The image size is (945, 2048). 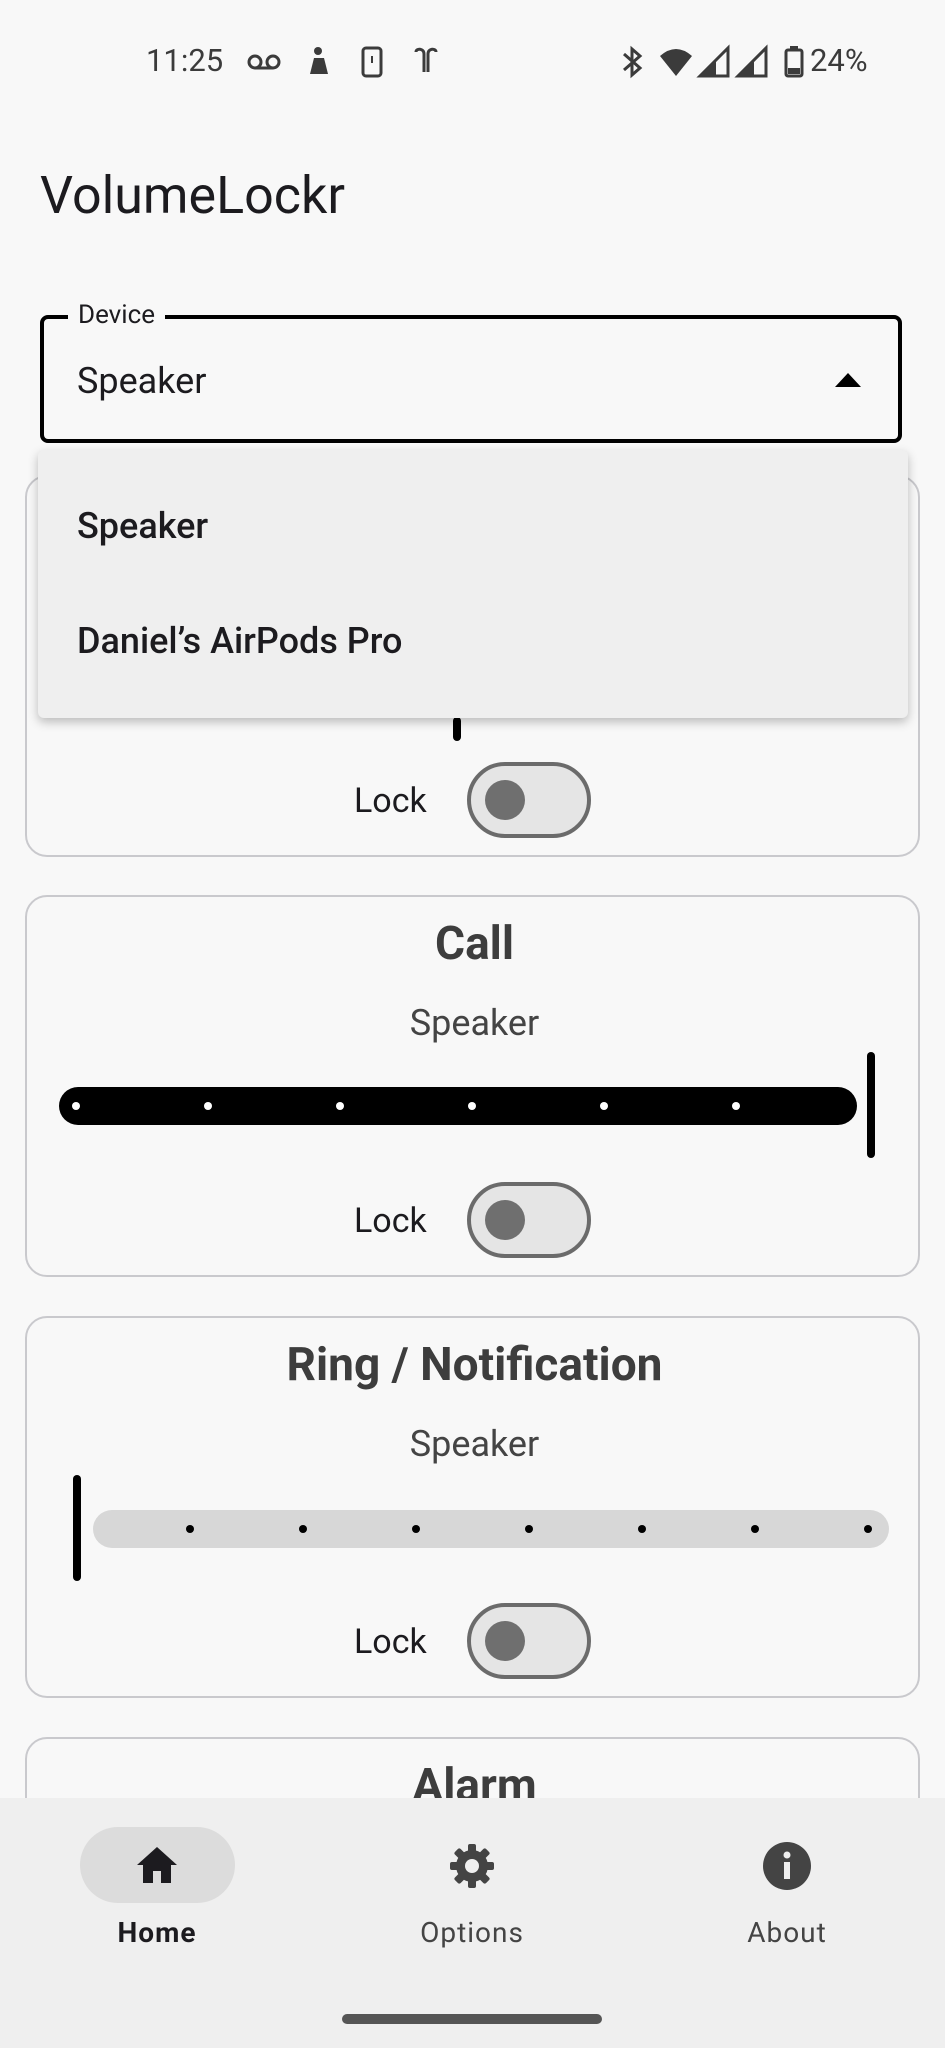 I want to click on voicemail-icon, so click(x=264, y=62).